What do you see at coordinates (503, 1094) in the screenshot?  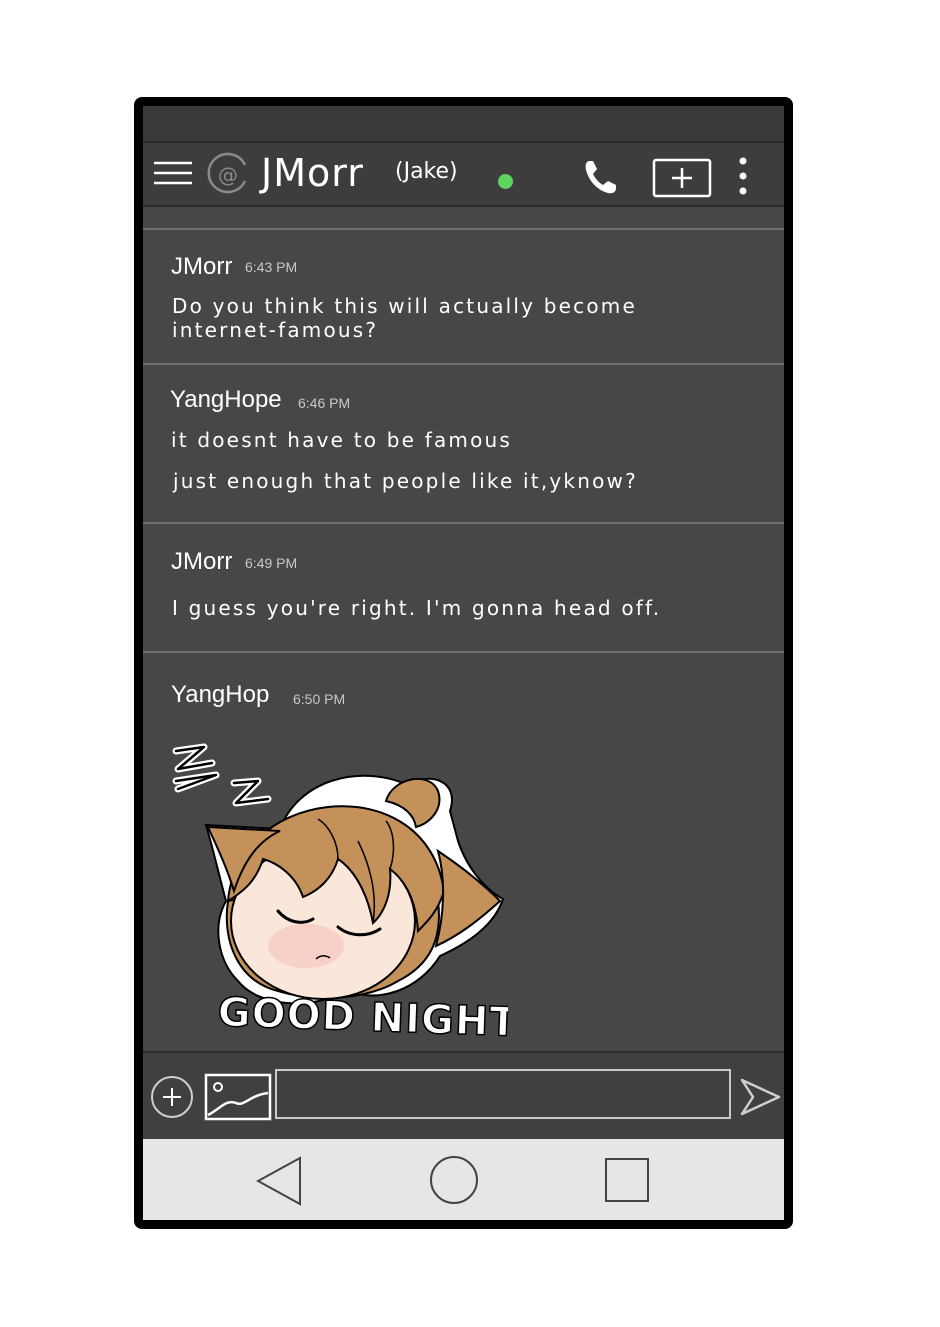 I see `message-input` at bounding box center [503, 1094].